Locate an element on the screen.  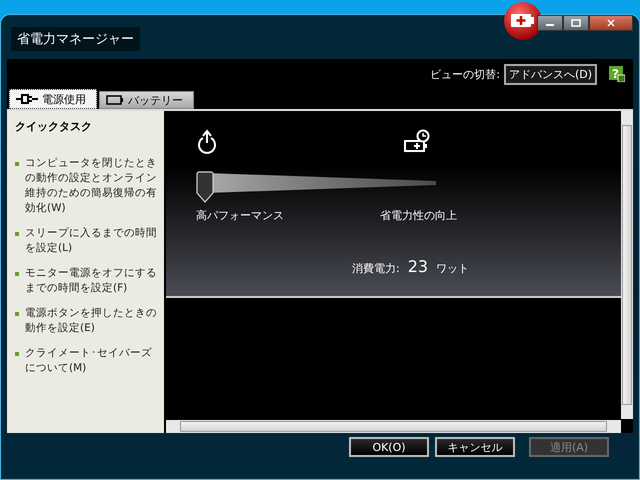
task-link: 電源ボタンを押したときの動作を設定(E) is located at coordinates (91, 321).